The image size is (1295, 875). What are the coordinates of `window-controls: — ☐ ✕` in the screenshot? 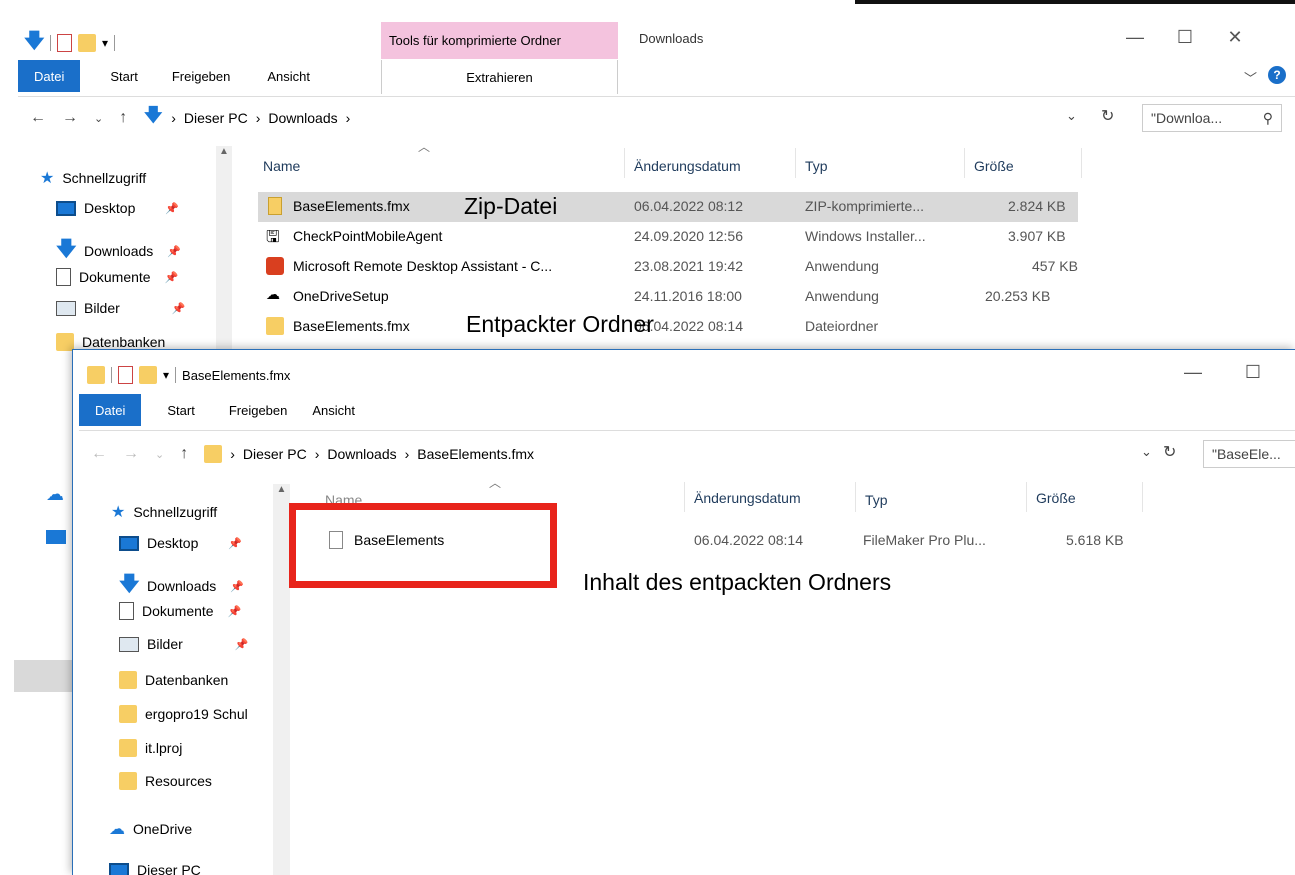 It's located at (1185, 37).